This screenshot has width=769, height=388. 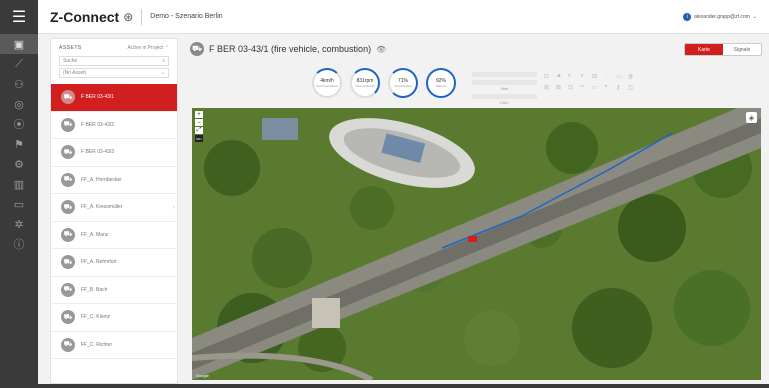 I want to click on target-nav-icon: ◎, so click(x=19, y=104).